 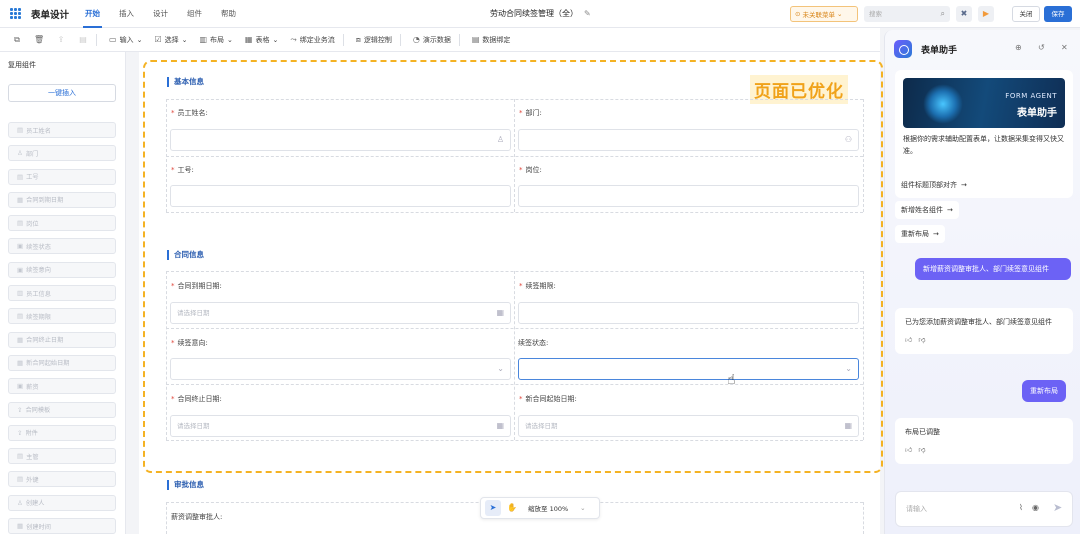 I want to click on banner-image: FORM AGENT 表单助手, so click(x=984, y=103).